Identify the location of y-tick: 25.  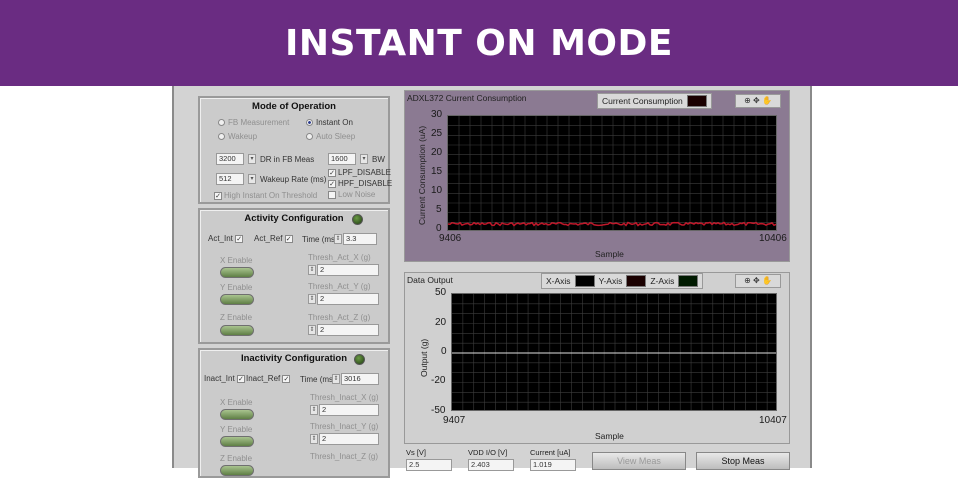
(437, 133).